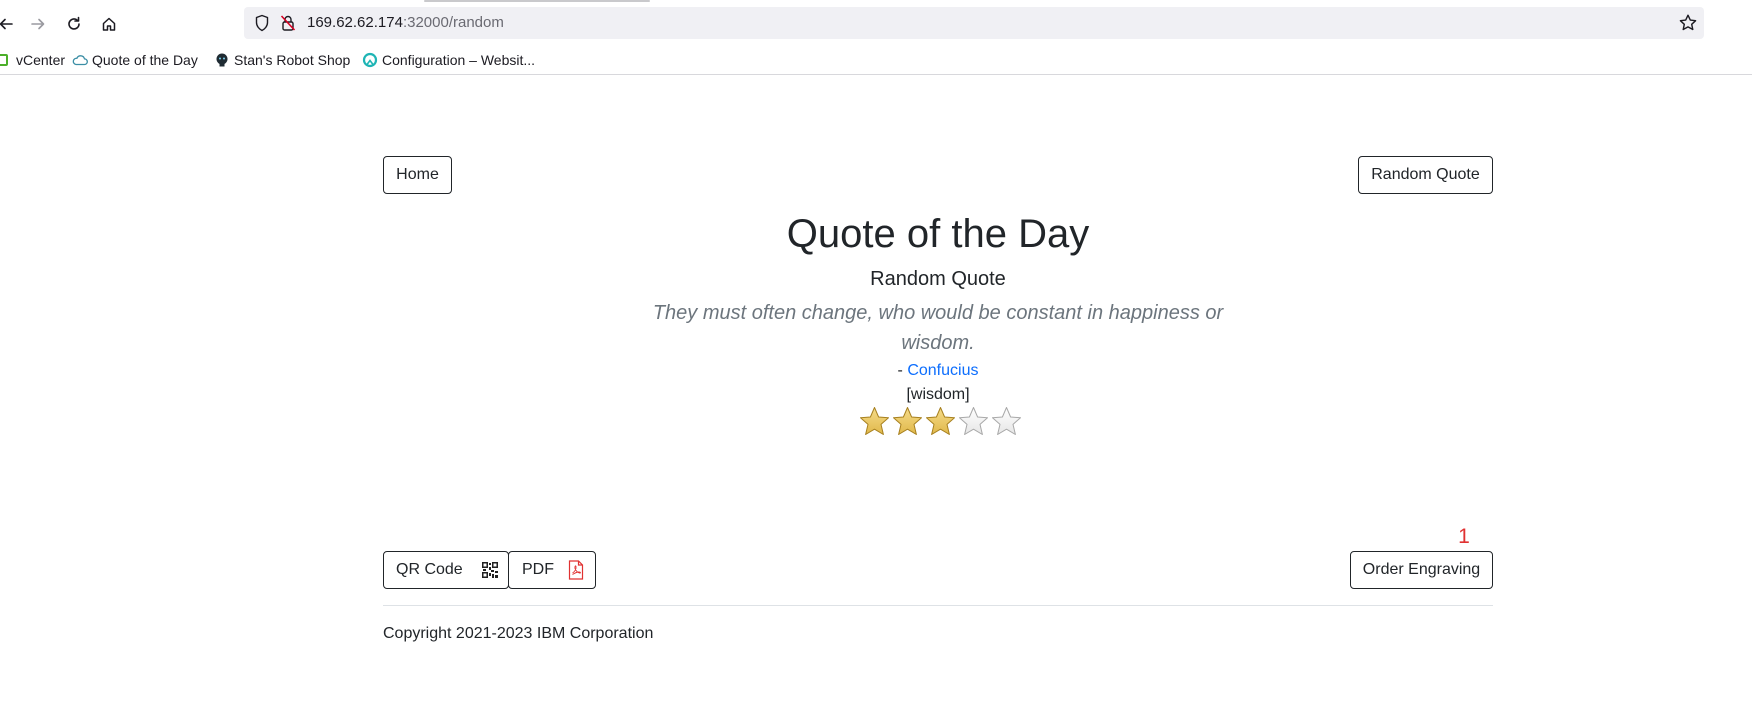 The image size is (1752, 717). Describe the element at coordinates (876, 371) in the screenshot. I see `quote-author: - Confucius` at that location.